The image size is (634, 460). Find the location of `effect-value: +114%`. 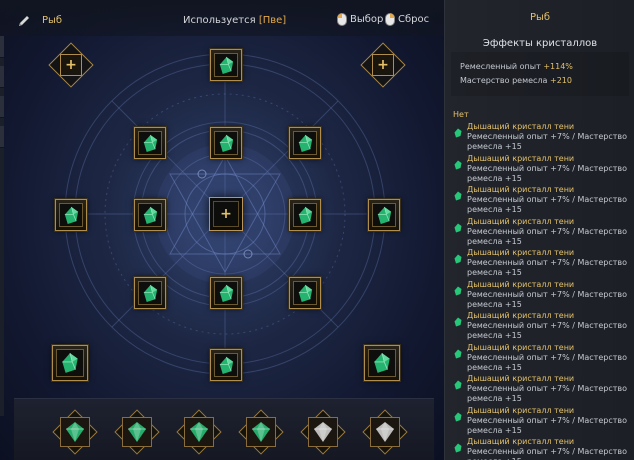

effect-value: +114% is located at coordinates (558, 66).